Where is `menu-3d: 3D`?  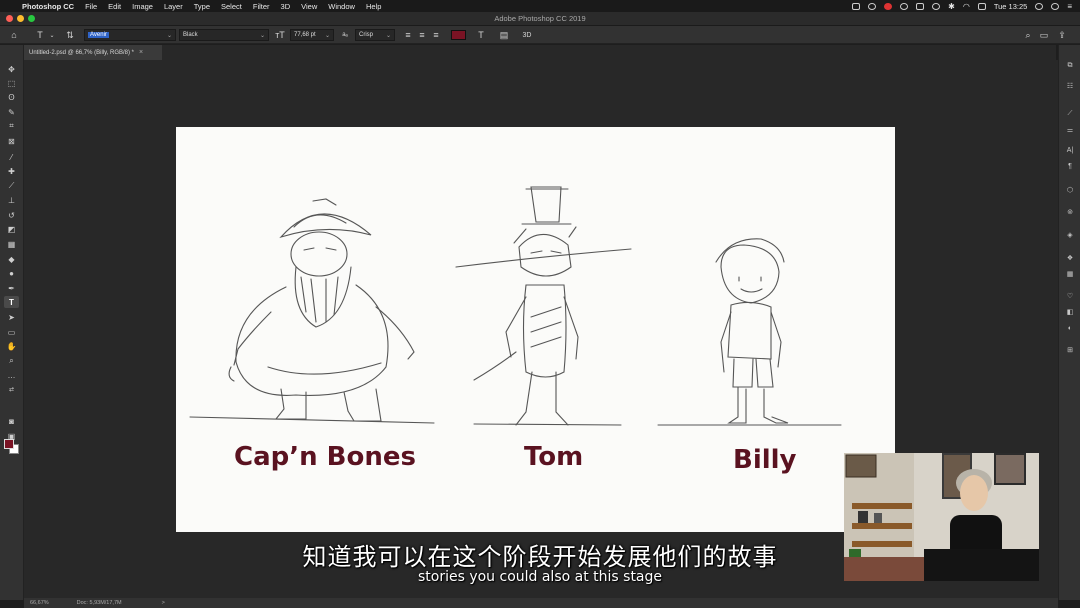 menu-3d: 3D is located at coordinates (286, 6).